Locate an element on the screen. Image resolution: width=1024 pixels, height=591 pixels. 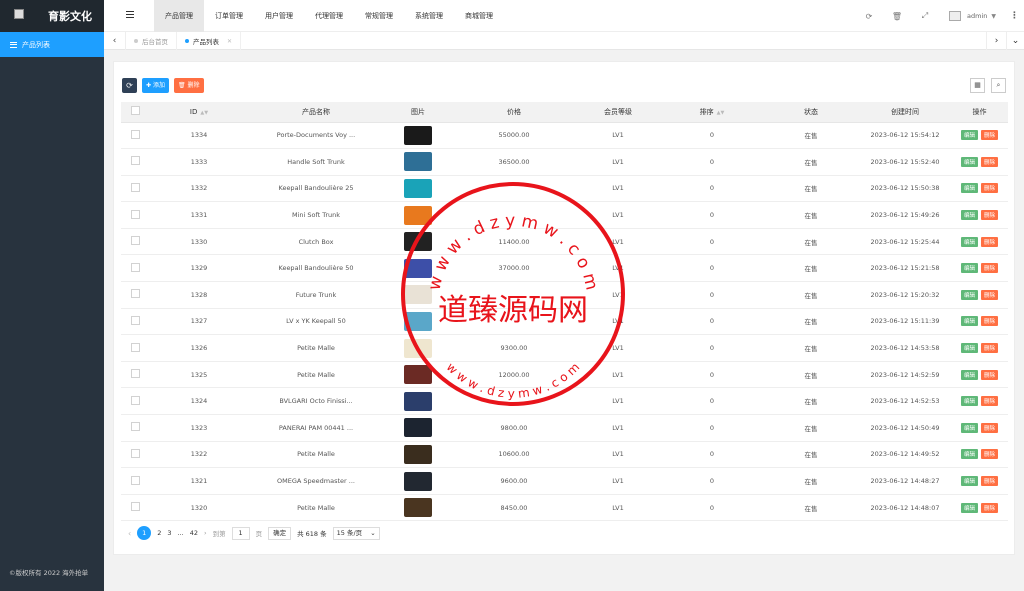
page-size-select: 15 条/页 ⌄ is located at coordinates (356, 533).